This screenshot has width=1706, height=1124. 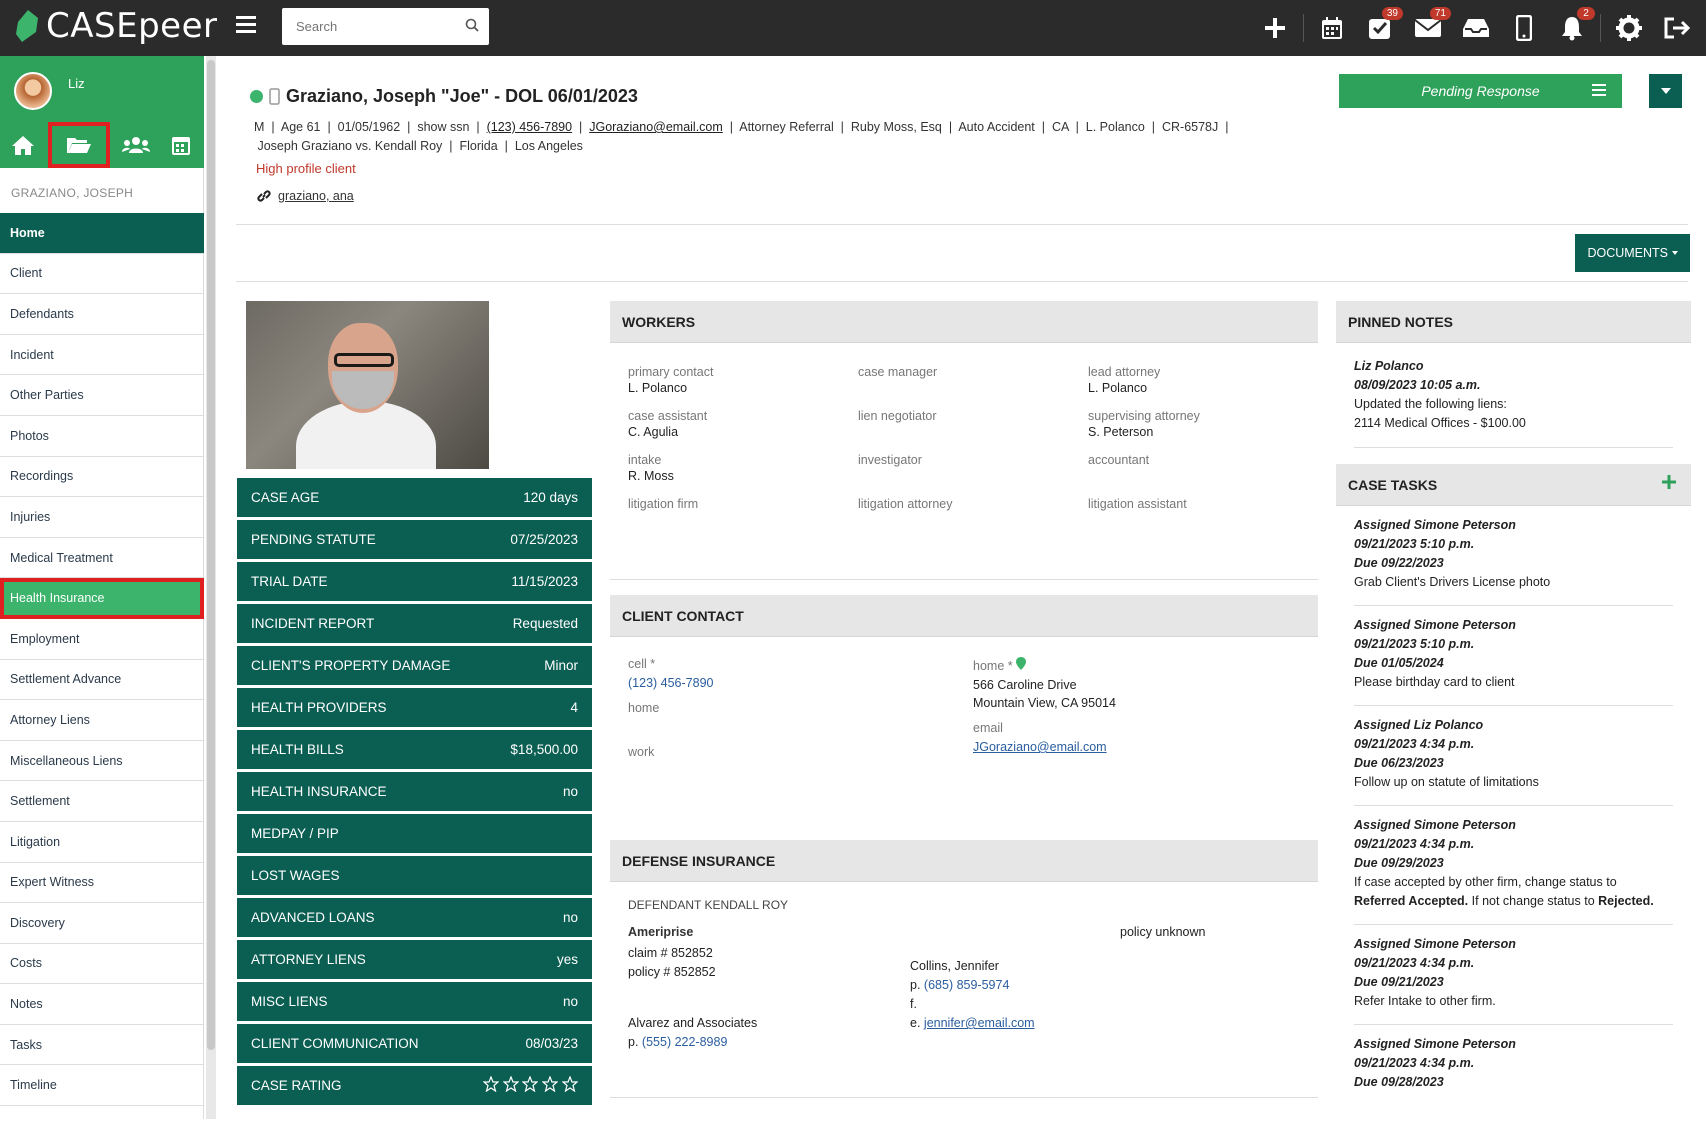 I want to click on worker-litigation-attorney: litigation attorney, so click(x=973, y=513).